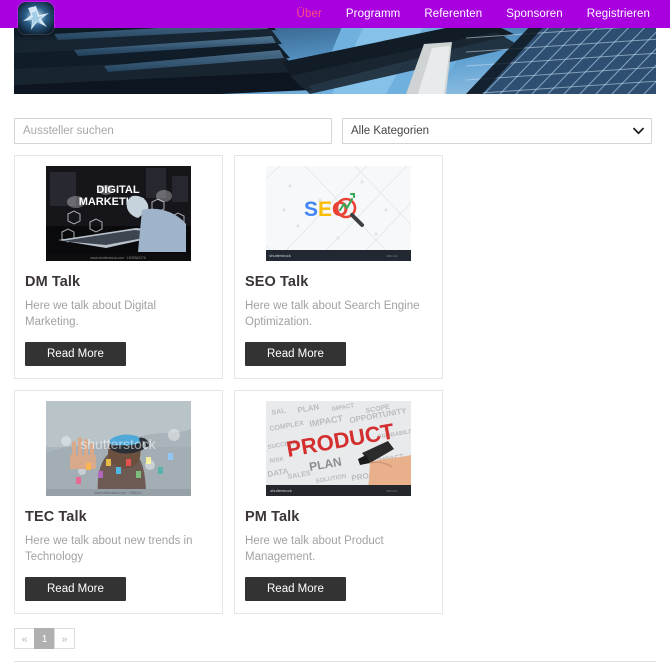 Image resolution: width=670 pixels, height=662 pixels. What do you see at coordinates (338, 213) in the screenshot?
I see `card-image-seo: S E O shutterstock 480 132` at bounding box center [338, 213].